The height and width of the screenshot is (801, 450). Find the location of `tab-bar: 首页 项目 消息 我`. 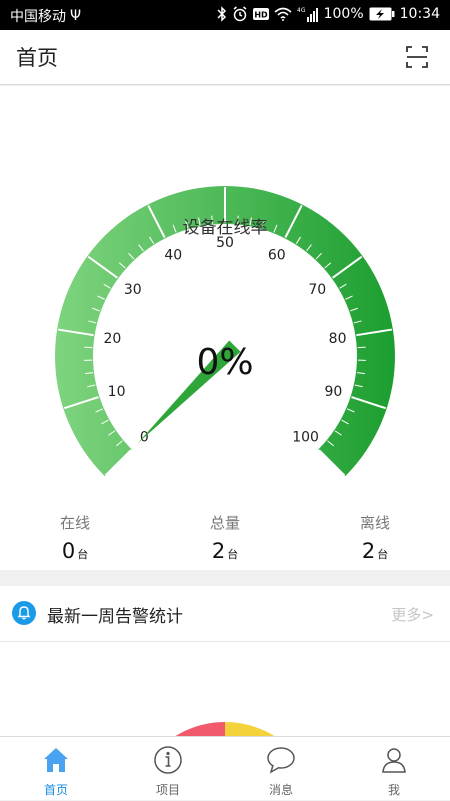

tab-bar: 首页 项目 消息 我 is located at coordinates (225, 768).